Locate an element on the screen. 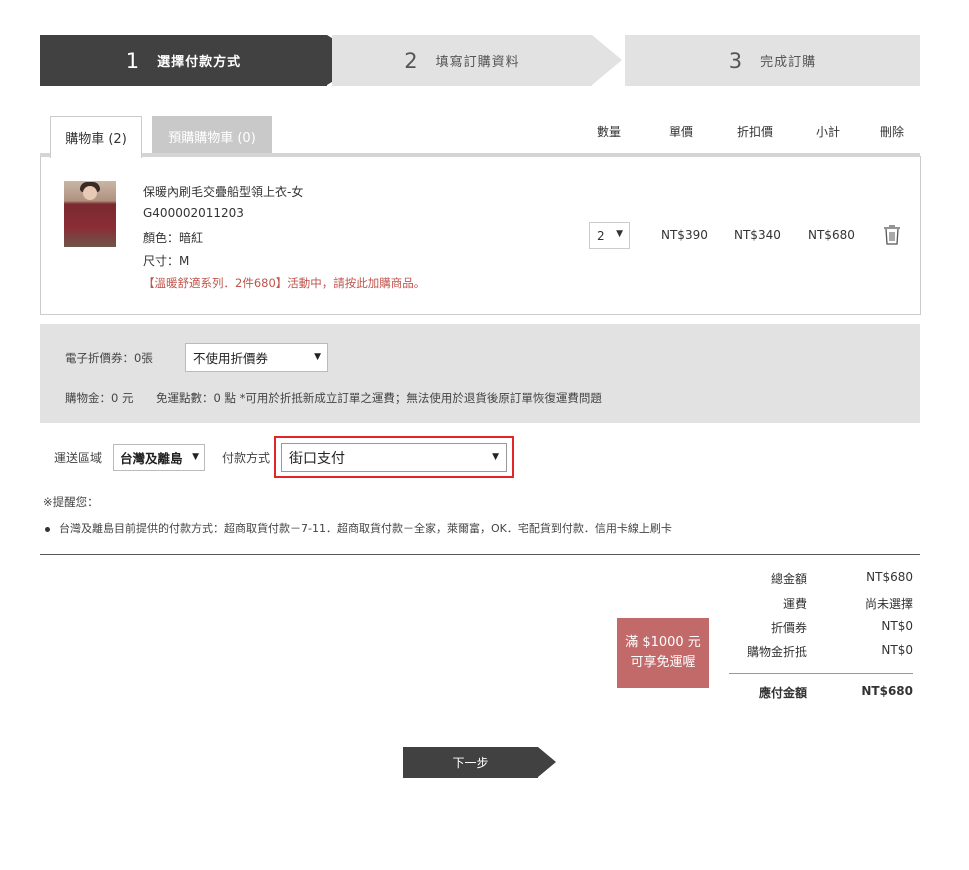 The width and height of the screenshot is (969, 870). product-color: 顏色：暗紅 is located at coordinates (173, 238).